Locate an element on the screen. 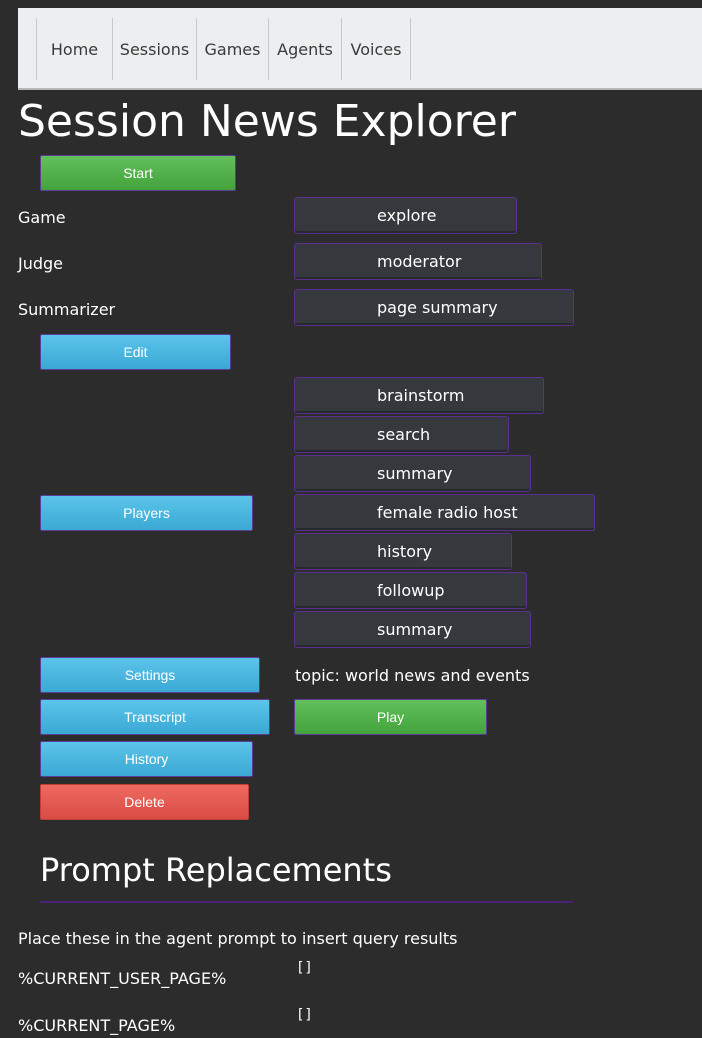  judge-label: Judge is located at coordinates (41, 263).